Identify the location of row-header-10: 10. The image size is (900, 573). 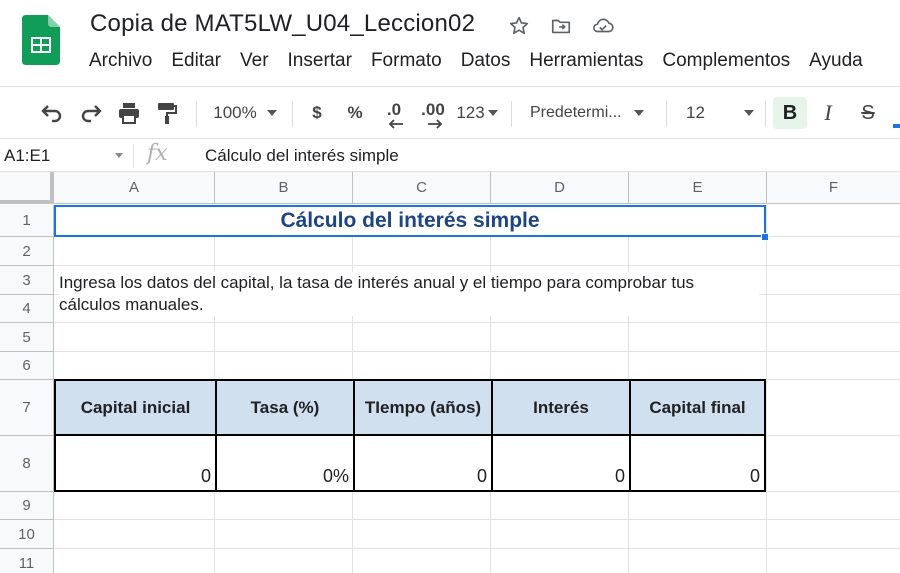
(27, 534).